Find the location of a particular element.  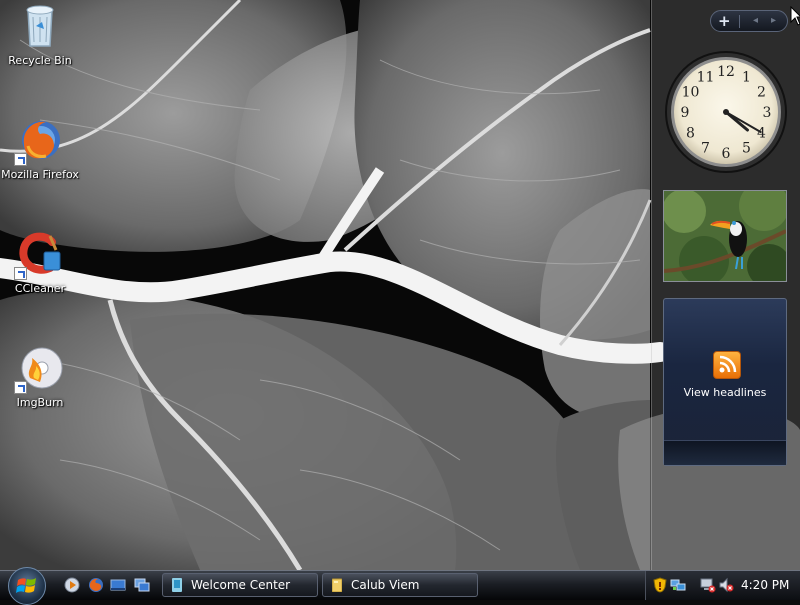

start-button is located at coordinates (27, 586).